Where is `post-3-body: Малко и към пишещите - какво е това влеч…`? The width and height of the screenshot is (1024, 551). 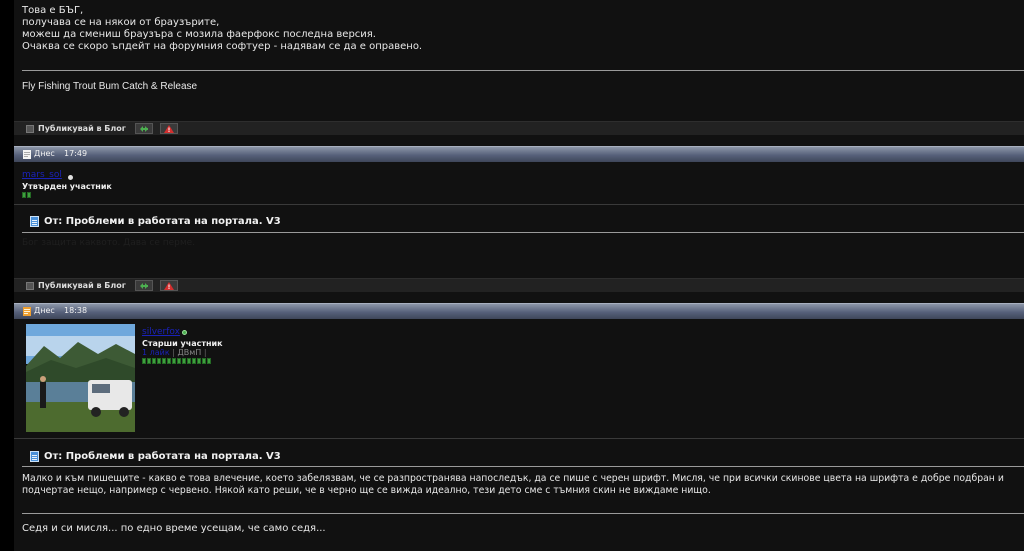 post-3-body: Малко и към пишещите - какво е това влеч… is located at coordinates (513, 485).